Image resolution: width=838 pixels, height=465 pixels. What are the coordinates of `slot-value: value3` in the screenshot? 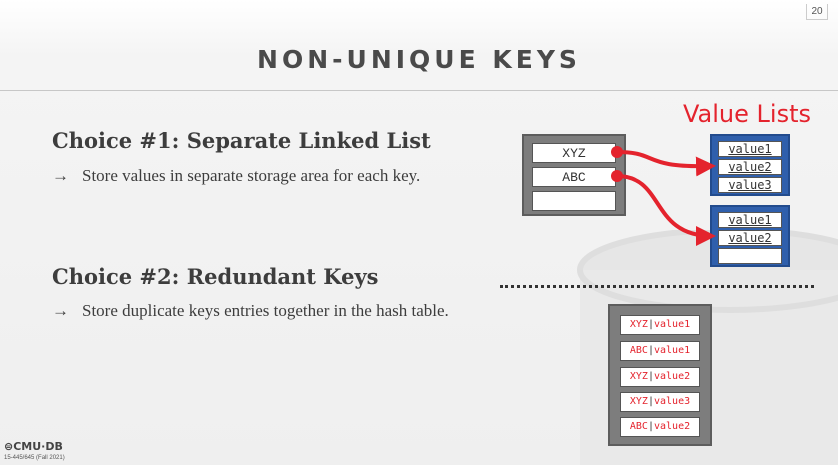 It's located at (672, 401).